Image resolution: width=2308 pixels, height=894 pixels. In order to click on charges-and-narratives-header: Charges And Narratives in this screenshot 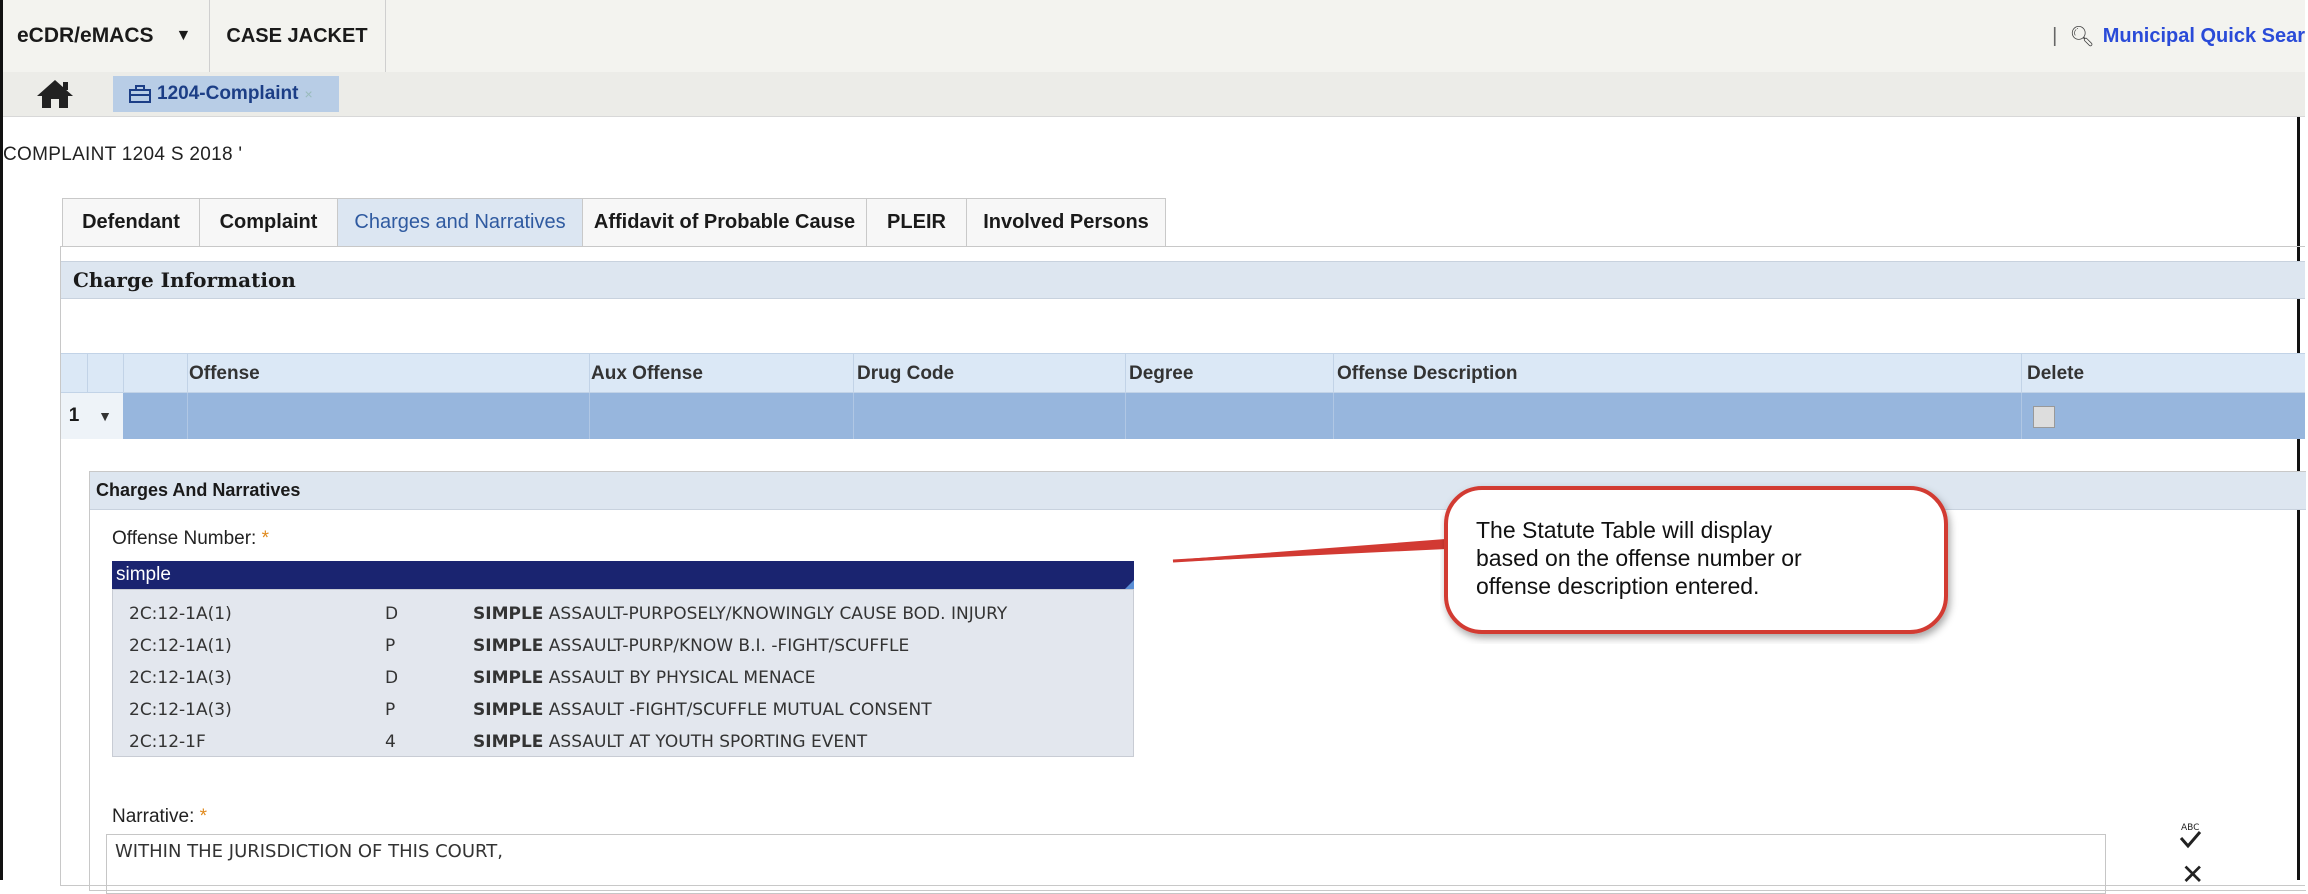, I will do `click(1198, 491)`.